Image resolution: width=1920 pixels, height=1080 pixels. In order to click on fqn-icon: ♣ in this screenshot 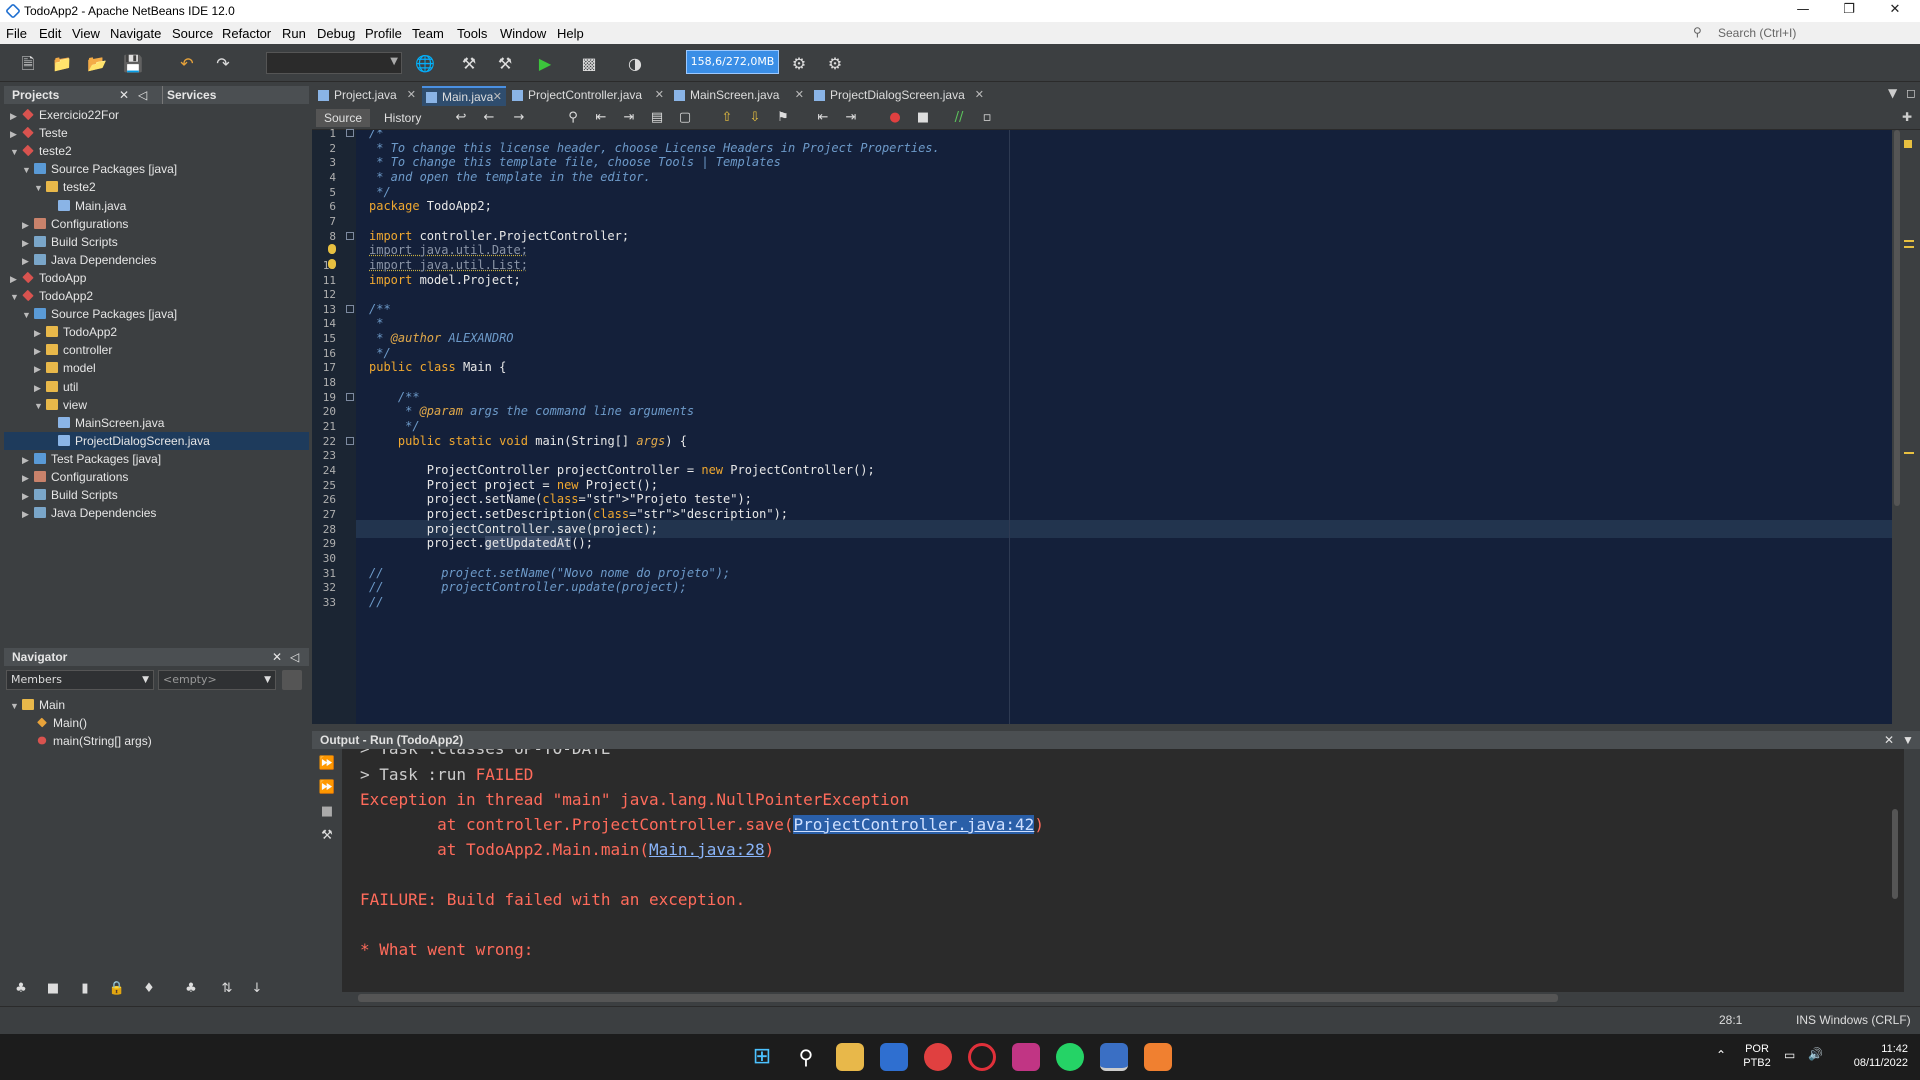, I will do `click(191, 989)`.